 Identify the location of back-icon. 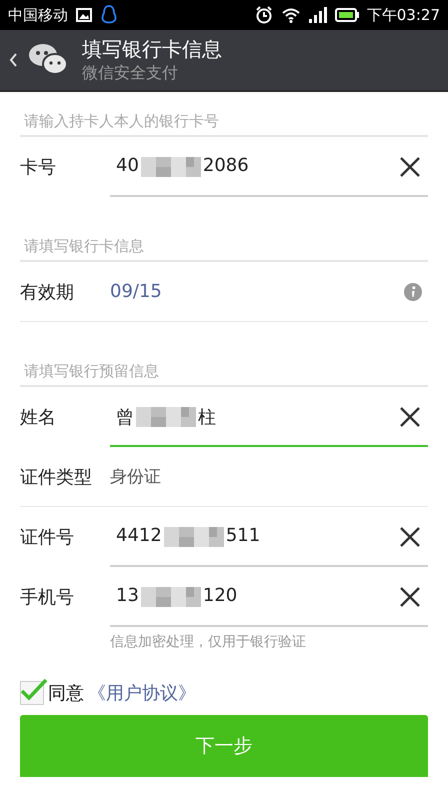
(13, 60).